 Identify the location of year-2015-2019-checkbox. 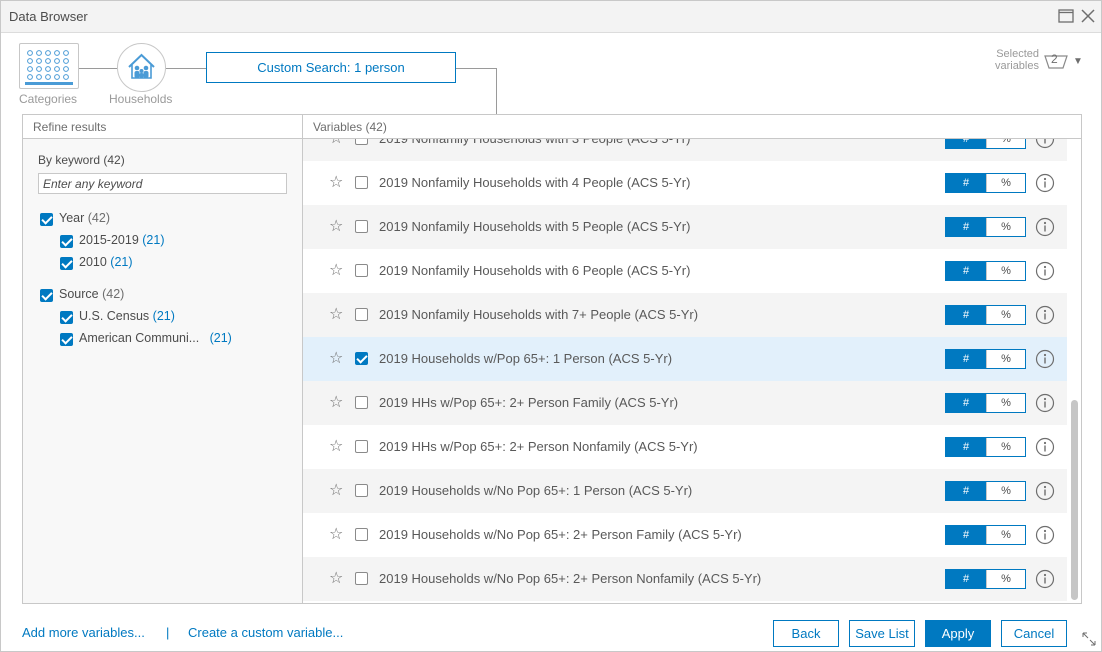
(66, 241).